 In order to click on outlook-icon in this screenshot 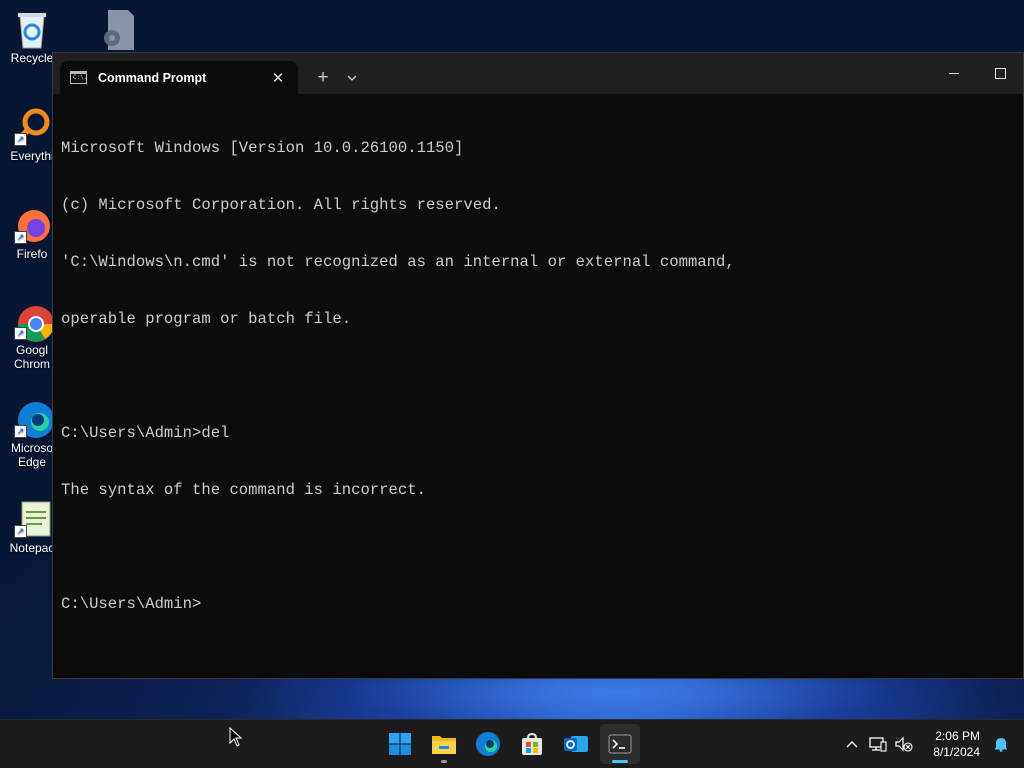, I will do `click(576, 744)`.